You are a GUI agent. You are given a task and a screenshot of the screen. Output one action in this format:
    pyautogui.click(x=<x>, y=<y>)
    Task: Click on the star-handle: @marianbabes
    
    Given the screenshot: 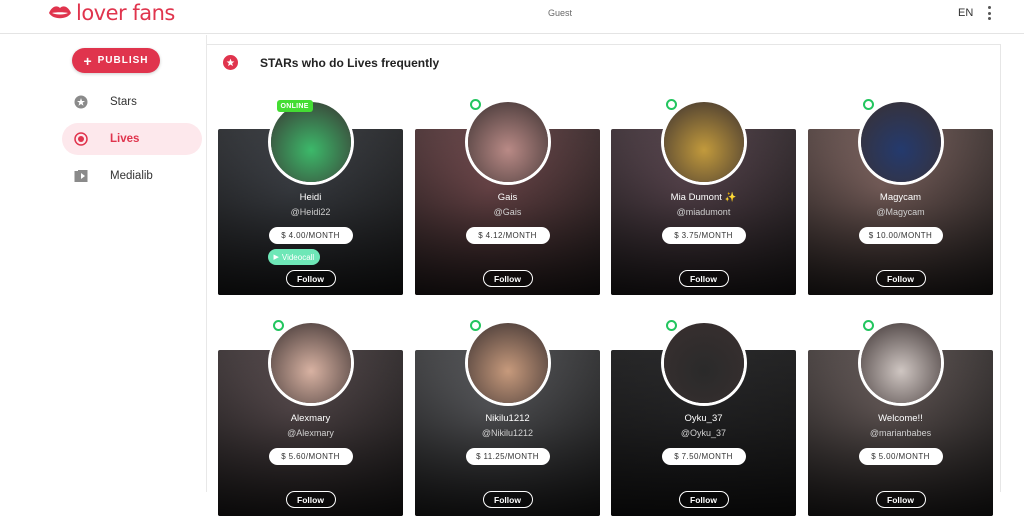 What is the action you would take?
    pyautogui.click(x=900, y=433)
    